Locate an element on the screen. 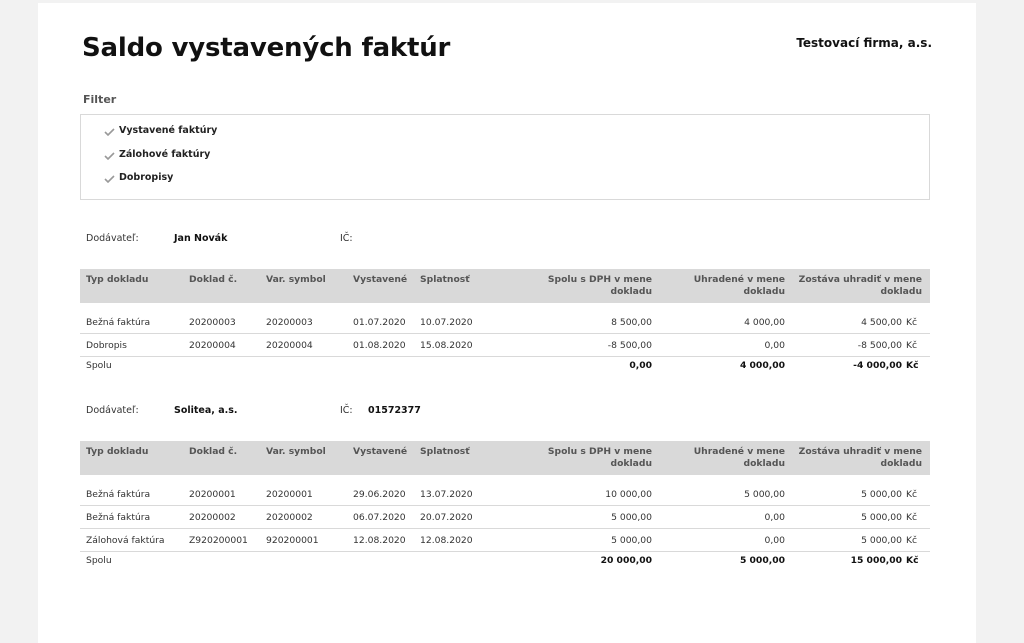 Image resolution: width=1024 pixels, height=643 pixels. total-vat: 20 000,00 is located at coordinates (581, 559).